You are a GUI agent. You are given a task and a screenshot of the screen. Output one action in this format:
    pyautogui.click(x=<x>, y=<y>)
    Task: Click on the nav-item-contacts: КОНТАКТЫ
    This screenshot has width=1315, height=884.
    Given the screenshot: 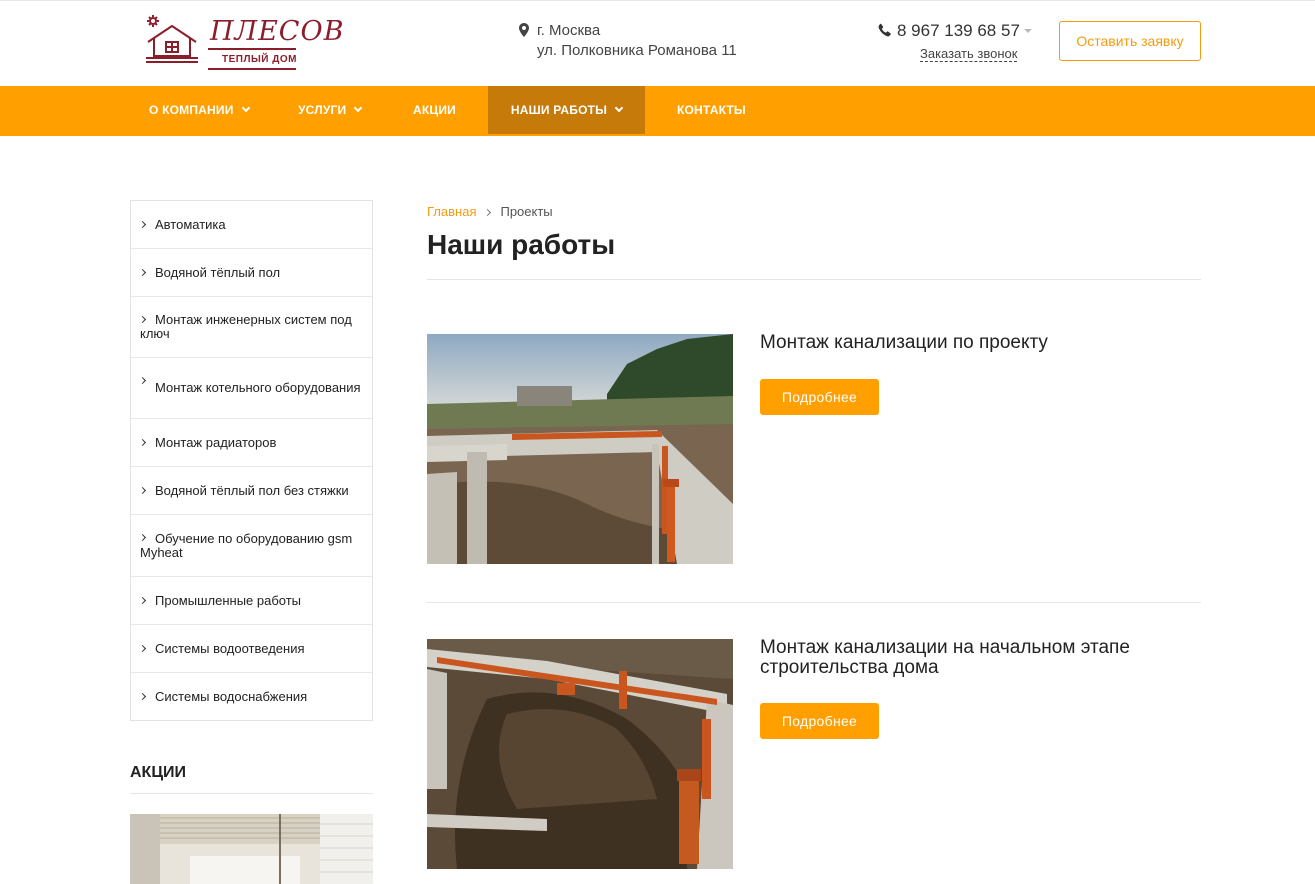 What is the action you would take?
    pyautogui.click(x=711, y=110)
    